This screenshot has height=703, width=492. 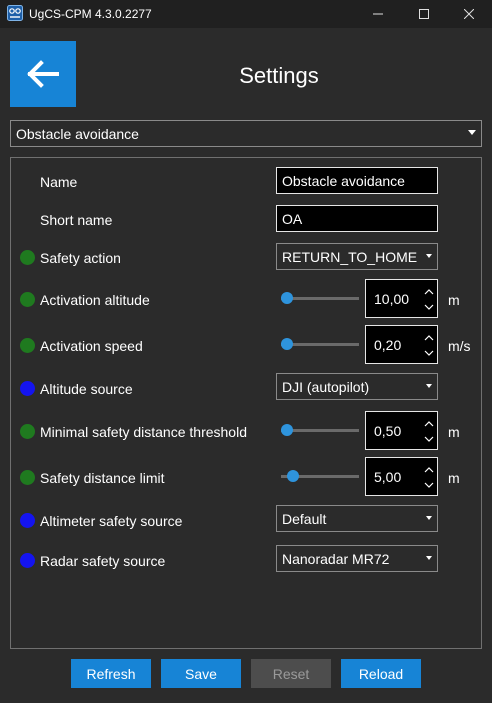 What do you see at coordinates (91, 346) in the screenshot?
I see `activation-speed-label: Activation speed` at bounding box center [91, 346].